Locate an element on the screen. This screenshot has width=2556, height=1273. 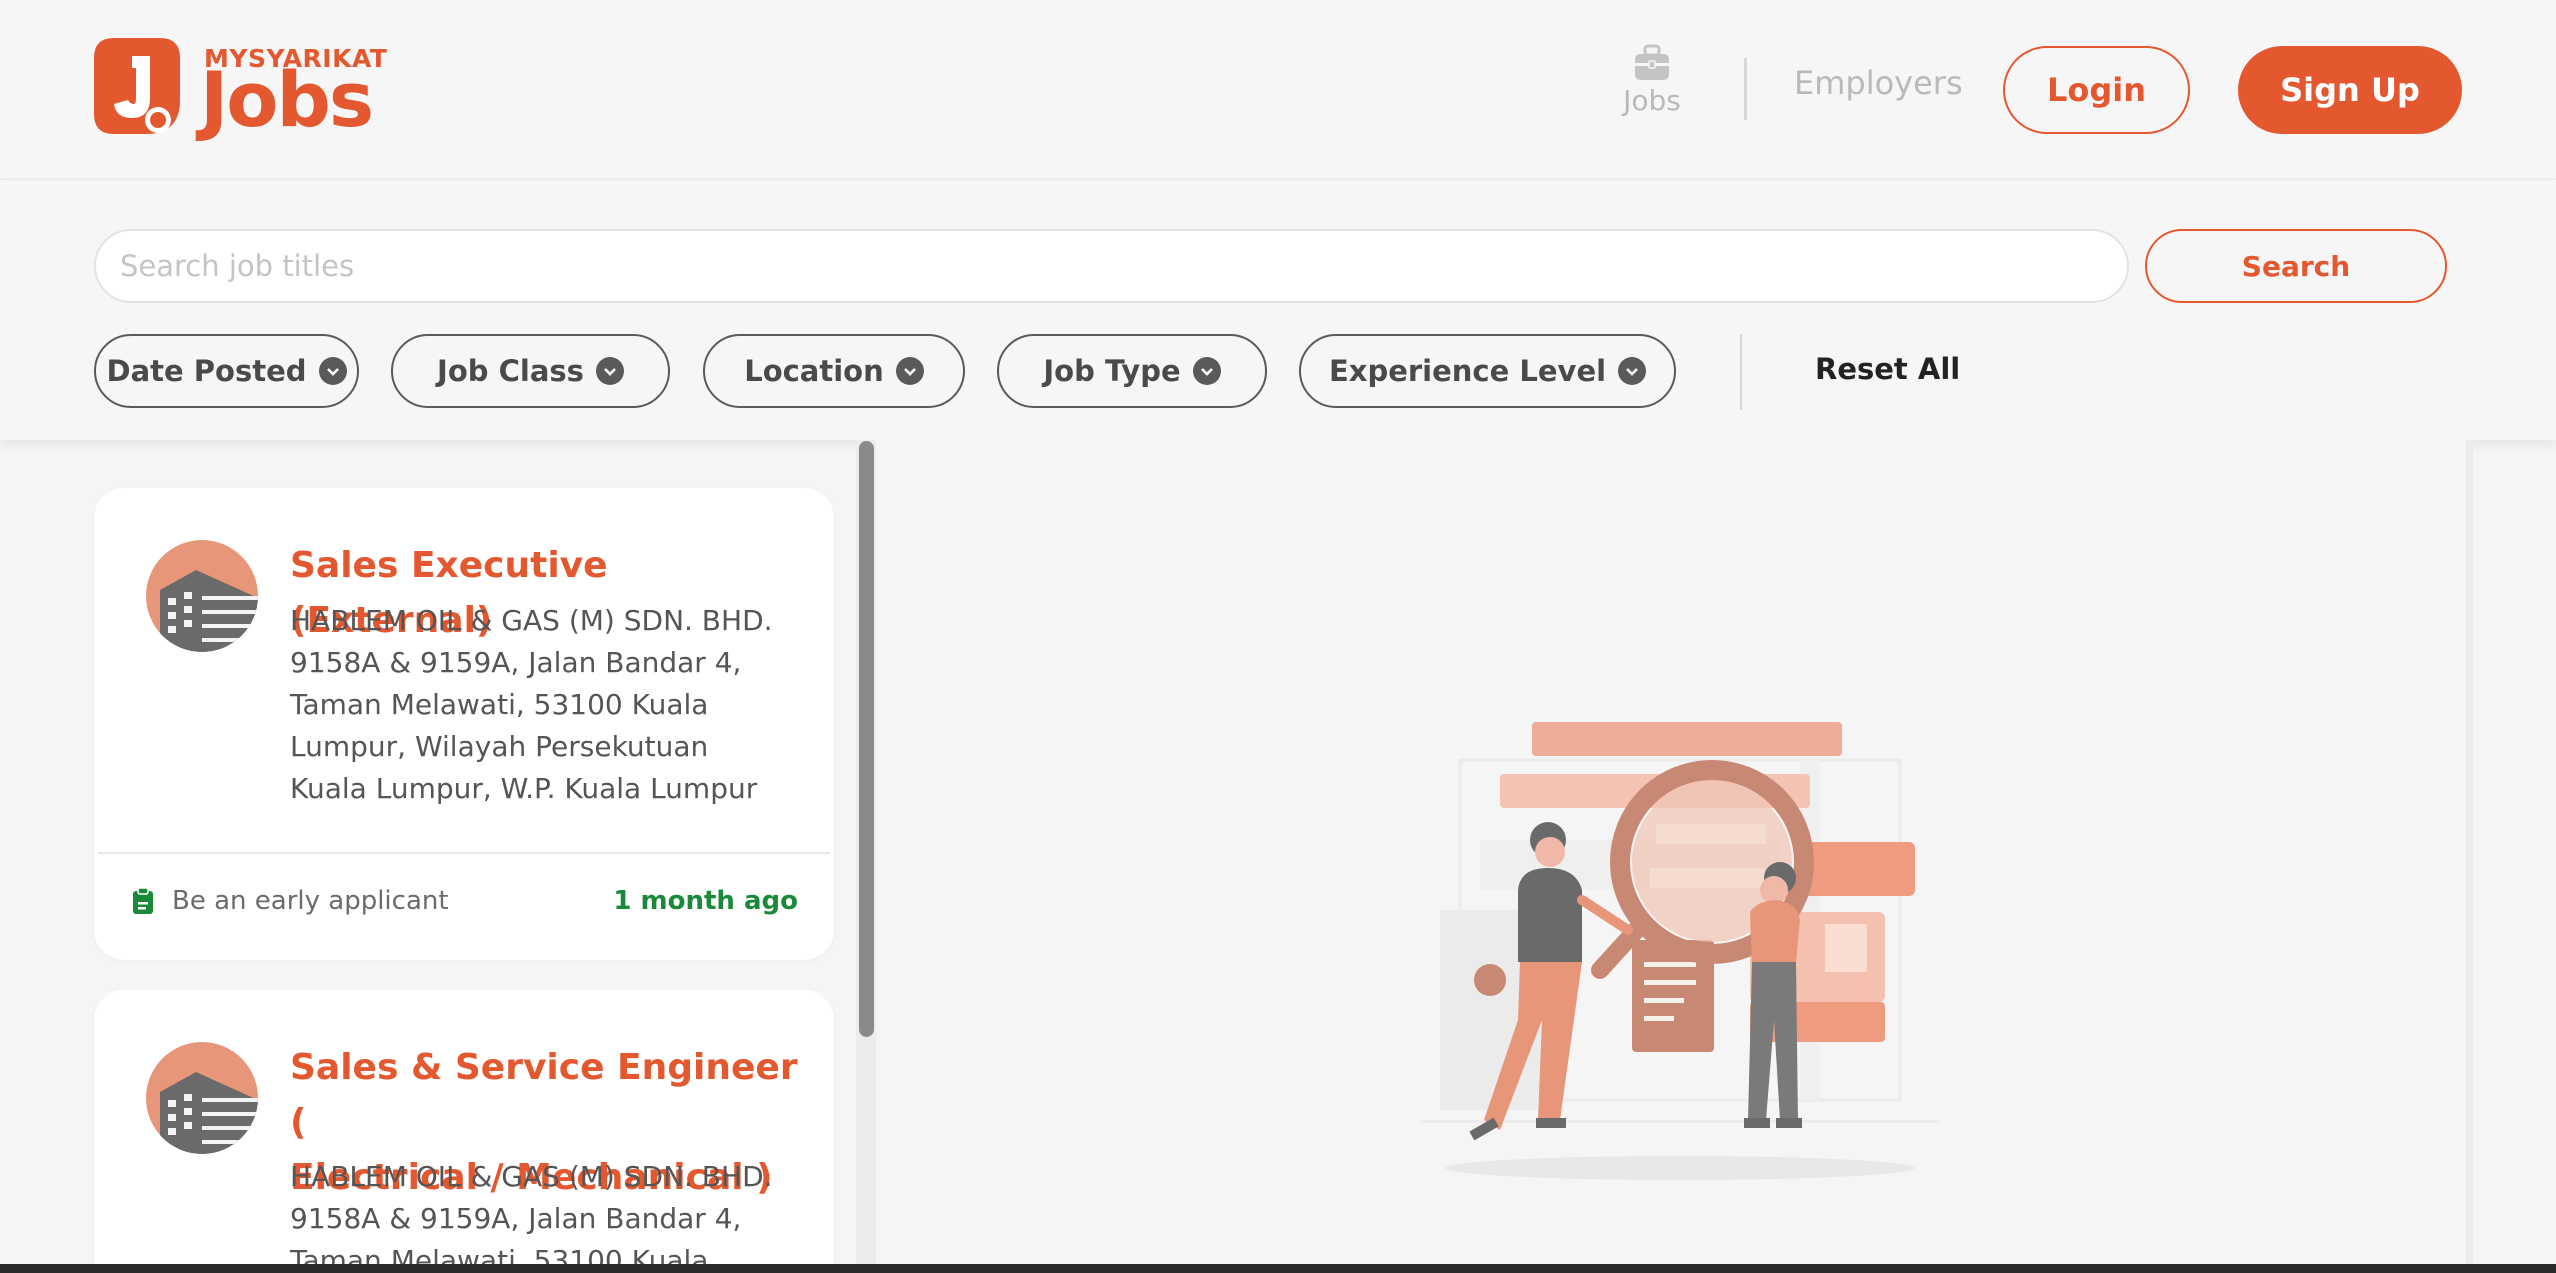
reset-all-button: Reset All is located at coordinates (1887, 369).